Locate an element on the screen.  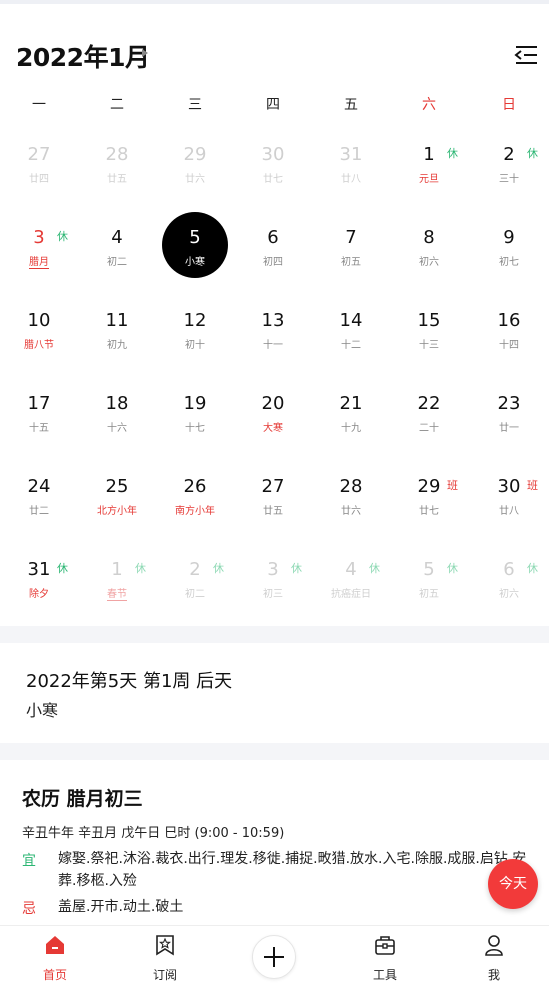
day-number: 14 is located at coordinates (351, 320).